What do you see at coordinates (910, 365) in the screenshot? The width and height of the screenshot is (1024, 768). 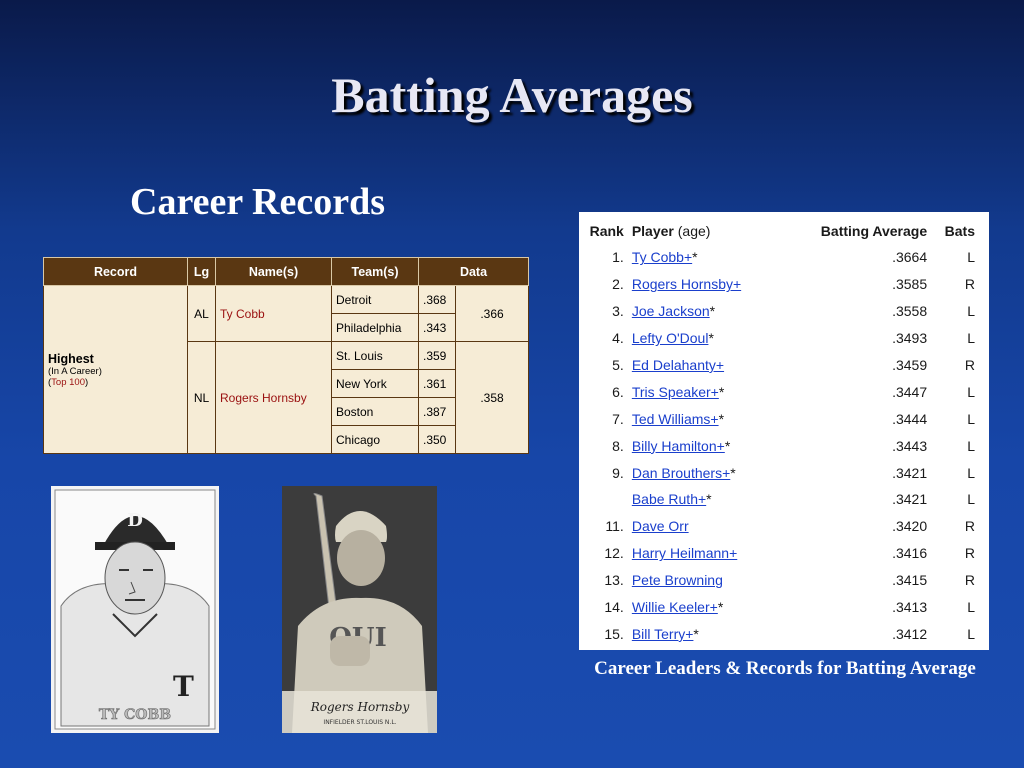 I see `average-cell: .3459` at bounding box center [910, 365].